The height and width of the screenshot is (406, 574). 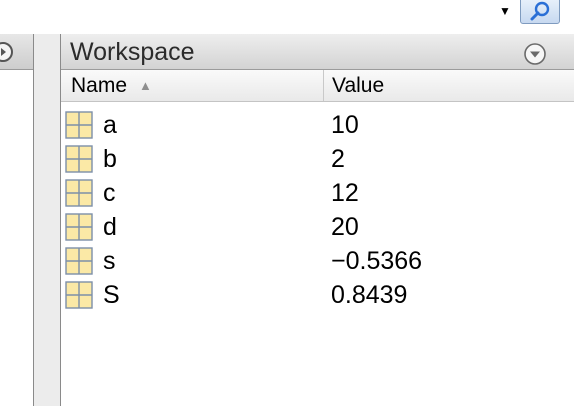 I want to click on top-toolbar: ▼, so click(x=287, y=17).